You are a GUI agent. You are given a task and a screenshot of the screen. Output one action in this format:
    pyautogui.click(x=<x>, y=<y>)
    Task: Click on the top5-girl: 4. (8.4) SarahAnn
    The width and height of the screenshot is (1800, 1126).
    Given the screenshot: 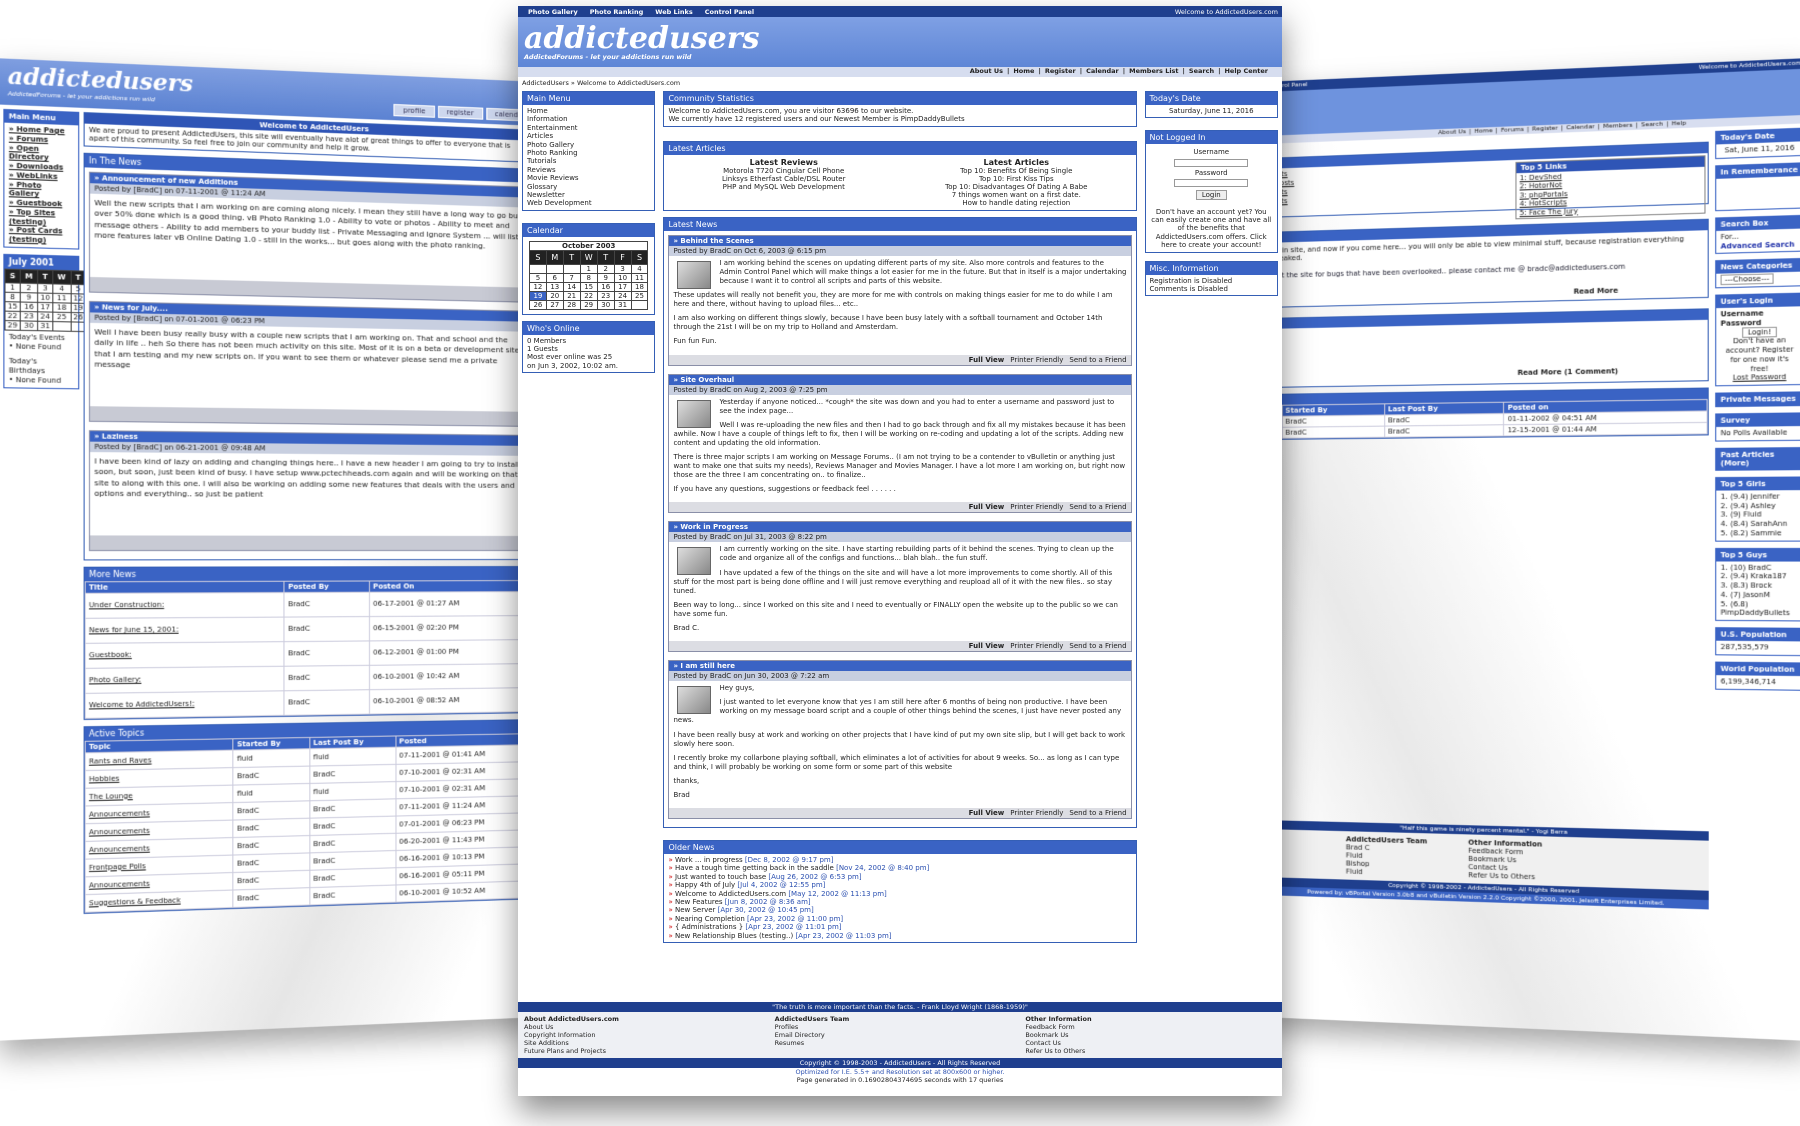 What is the action you would take?
    pyautogui.click(x=1760, y=524)
    